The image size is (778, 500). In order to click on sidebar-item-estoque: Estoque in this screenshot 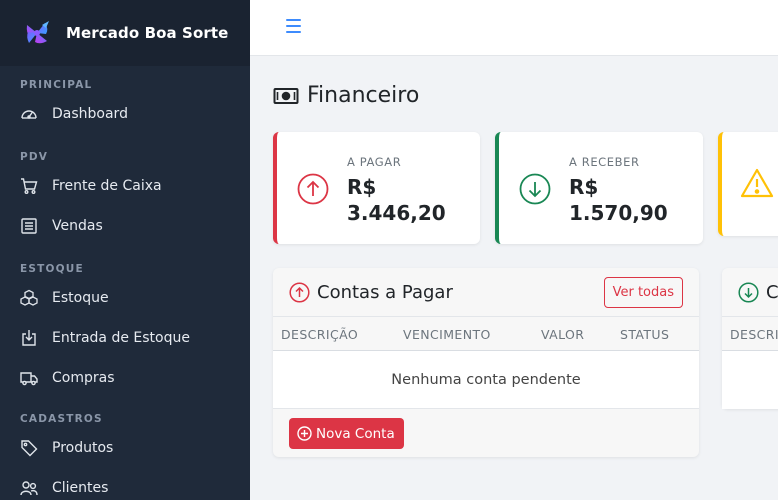, I will do `click(125, 298)`.